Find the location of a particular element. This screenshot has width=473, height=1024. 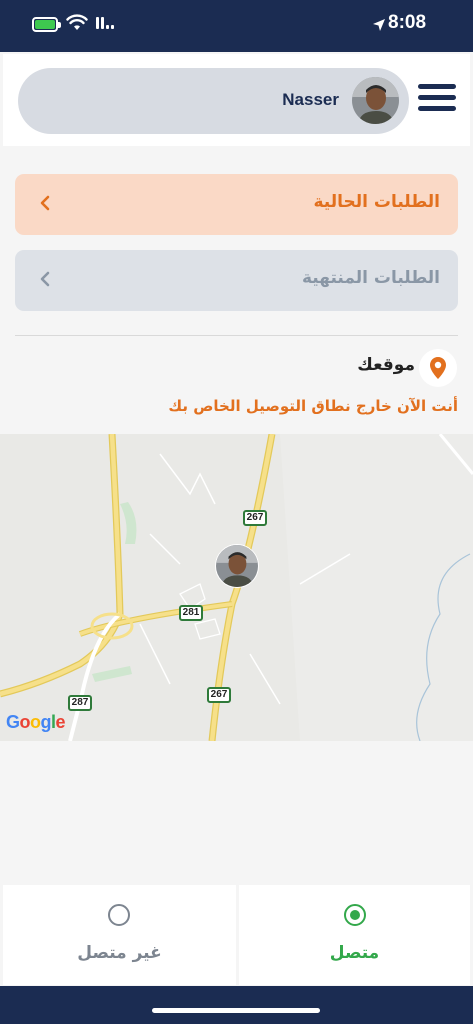

divider is located at coordinates (236, 335).